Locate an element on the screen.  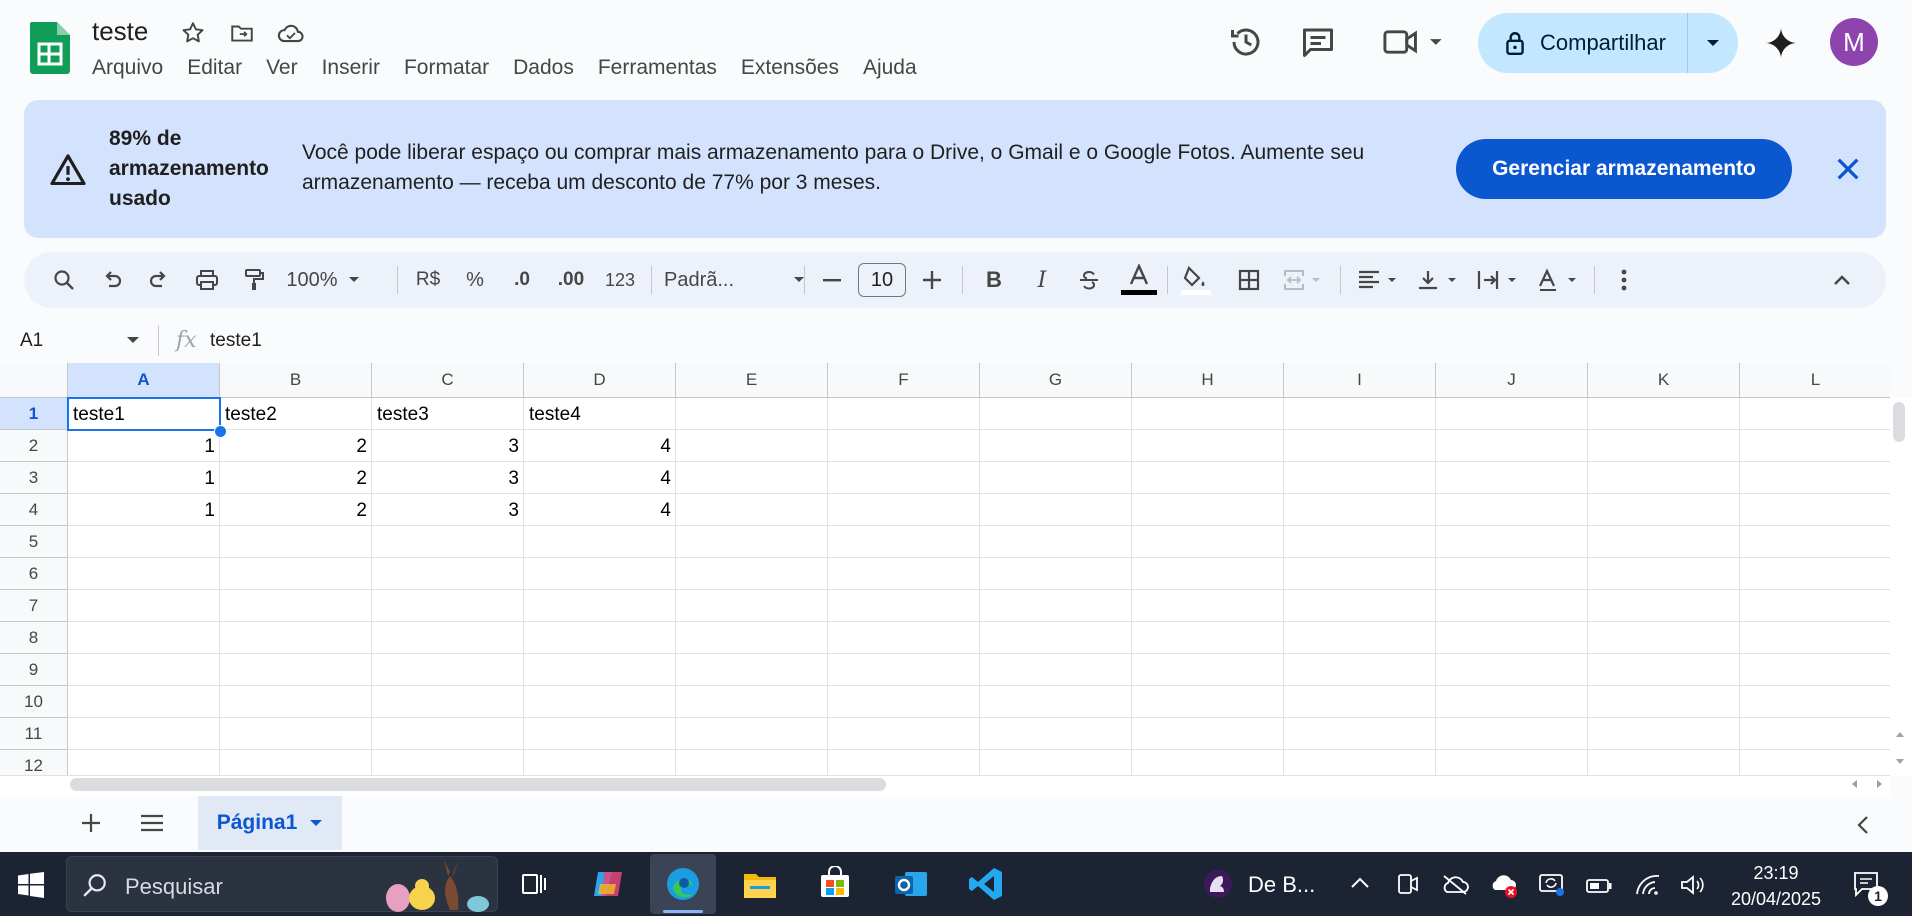
cell-f11 is located at coordinates (904, 734).